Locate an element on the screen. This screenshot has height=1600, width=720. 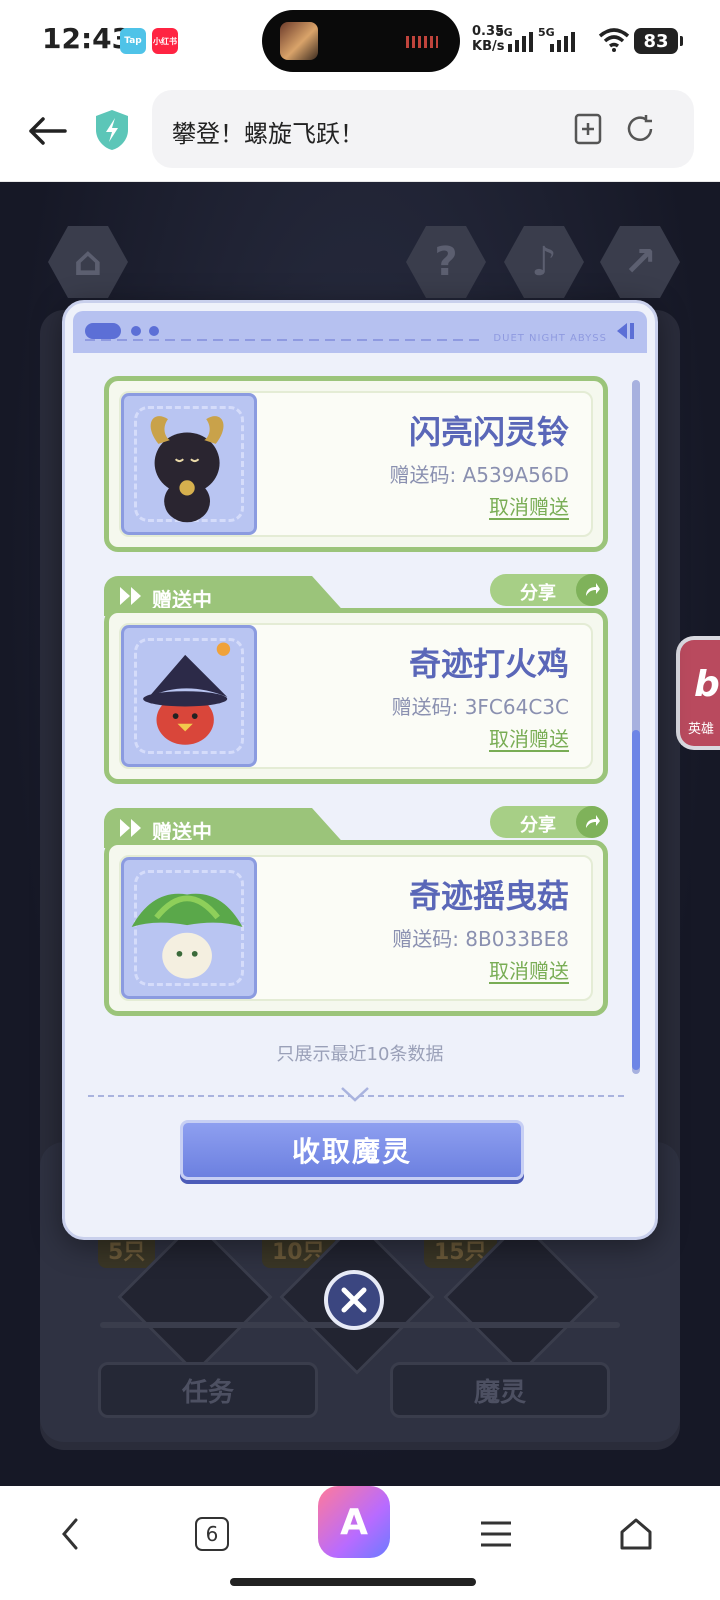
dynamic-island is located at coordinates (361, 41).